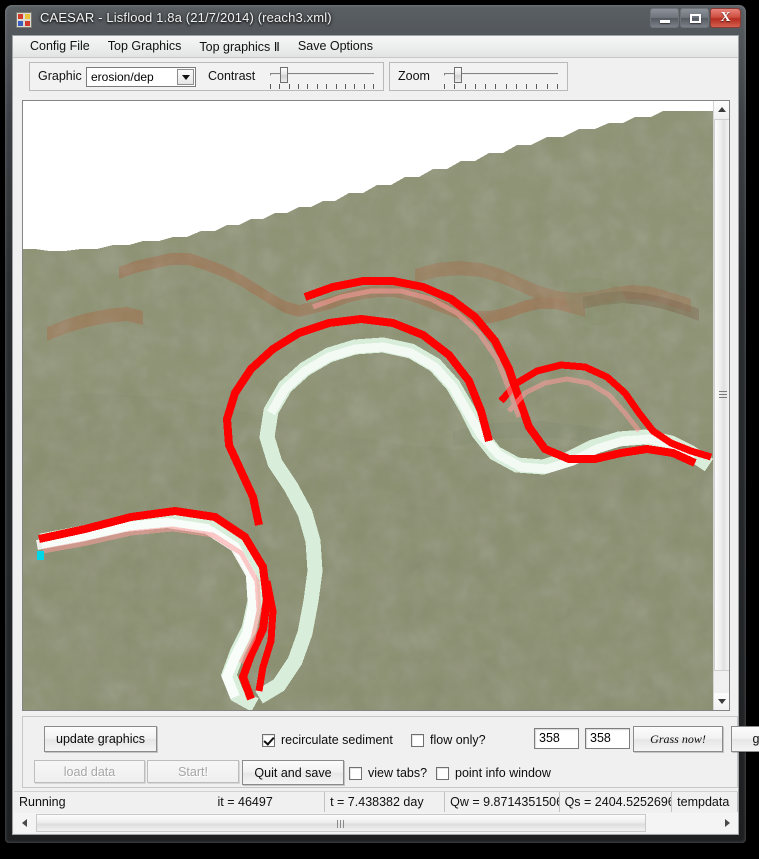  What do you see at coordinates (458, 75) in the screenshot?
I see `zoom-slider-thumb` at bounding box center [458, 75].